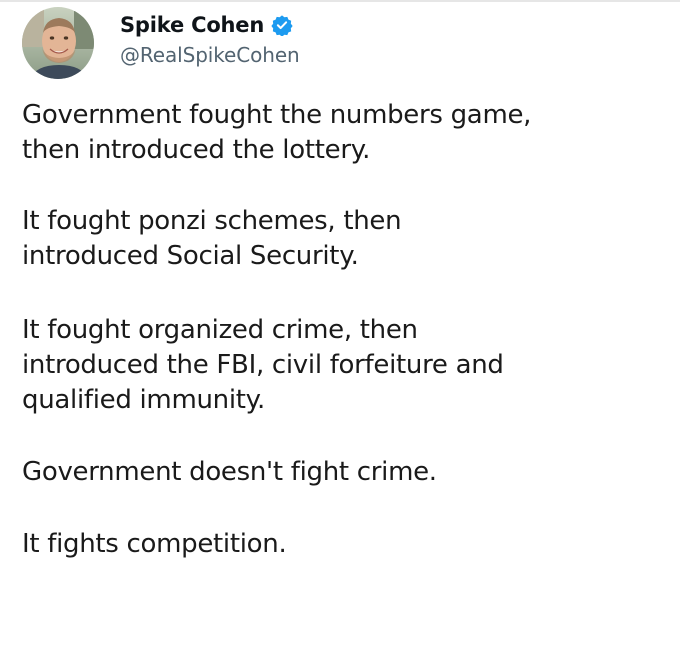 This screenshot has width=680, height=662. Describe the element at coordinates (212, 221) in the screenshot. I see `tweet-line: It fought ponzi schemes, then` at that location.